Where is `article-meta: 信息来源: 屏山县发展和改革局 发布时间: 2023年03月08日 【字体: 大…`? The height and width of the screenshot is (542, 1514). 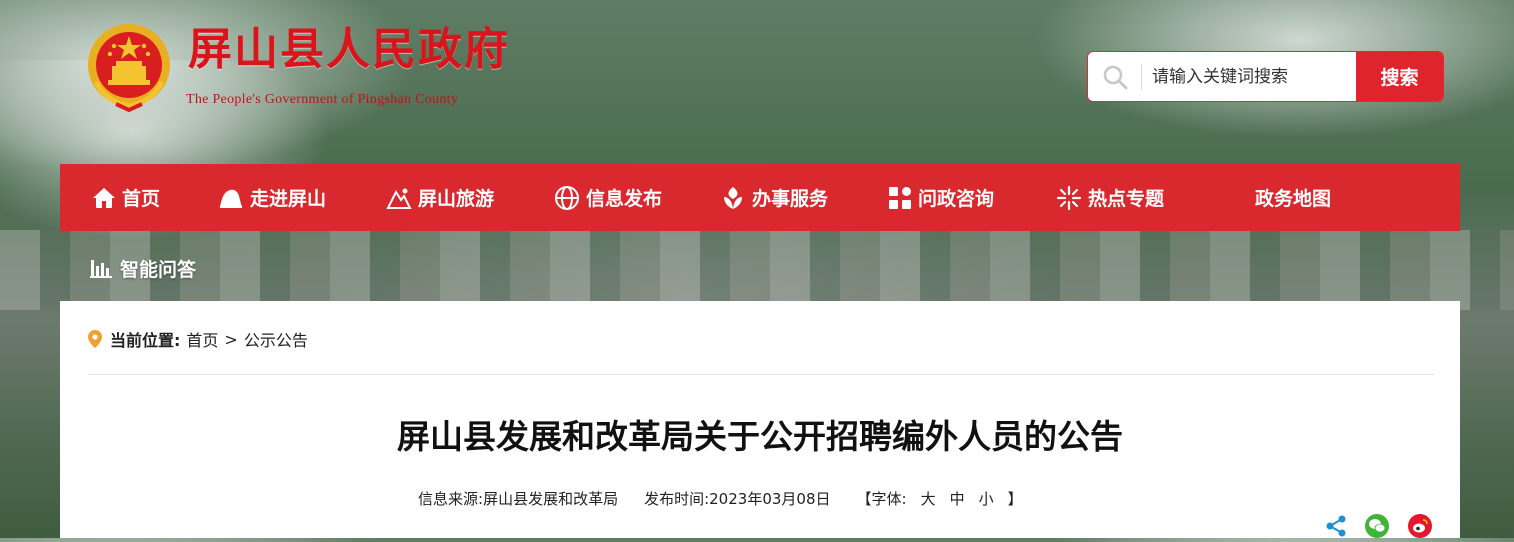 article-meta: 信息来源: 屏山县发展和改革局 发布时间: 2023年03月08日 【字体: 大… is located at coordinates (720, 498).